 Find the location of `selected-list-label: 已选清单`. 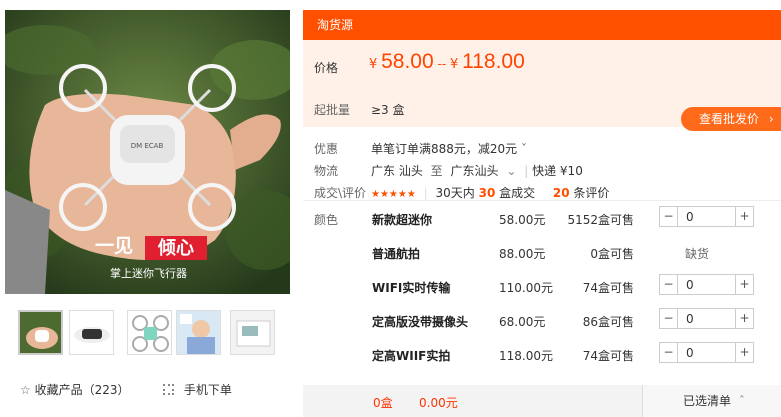

selected-list-label: 已选清单 is located at coordinates (707, 401).